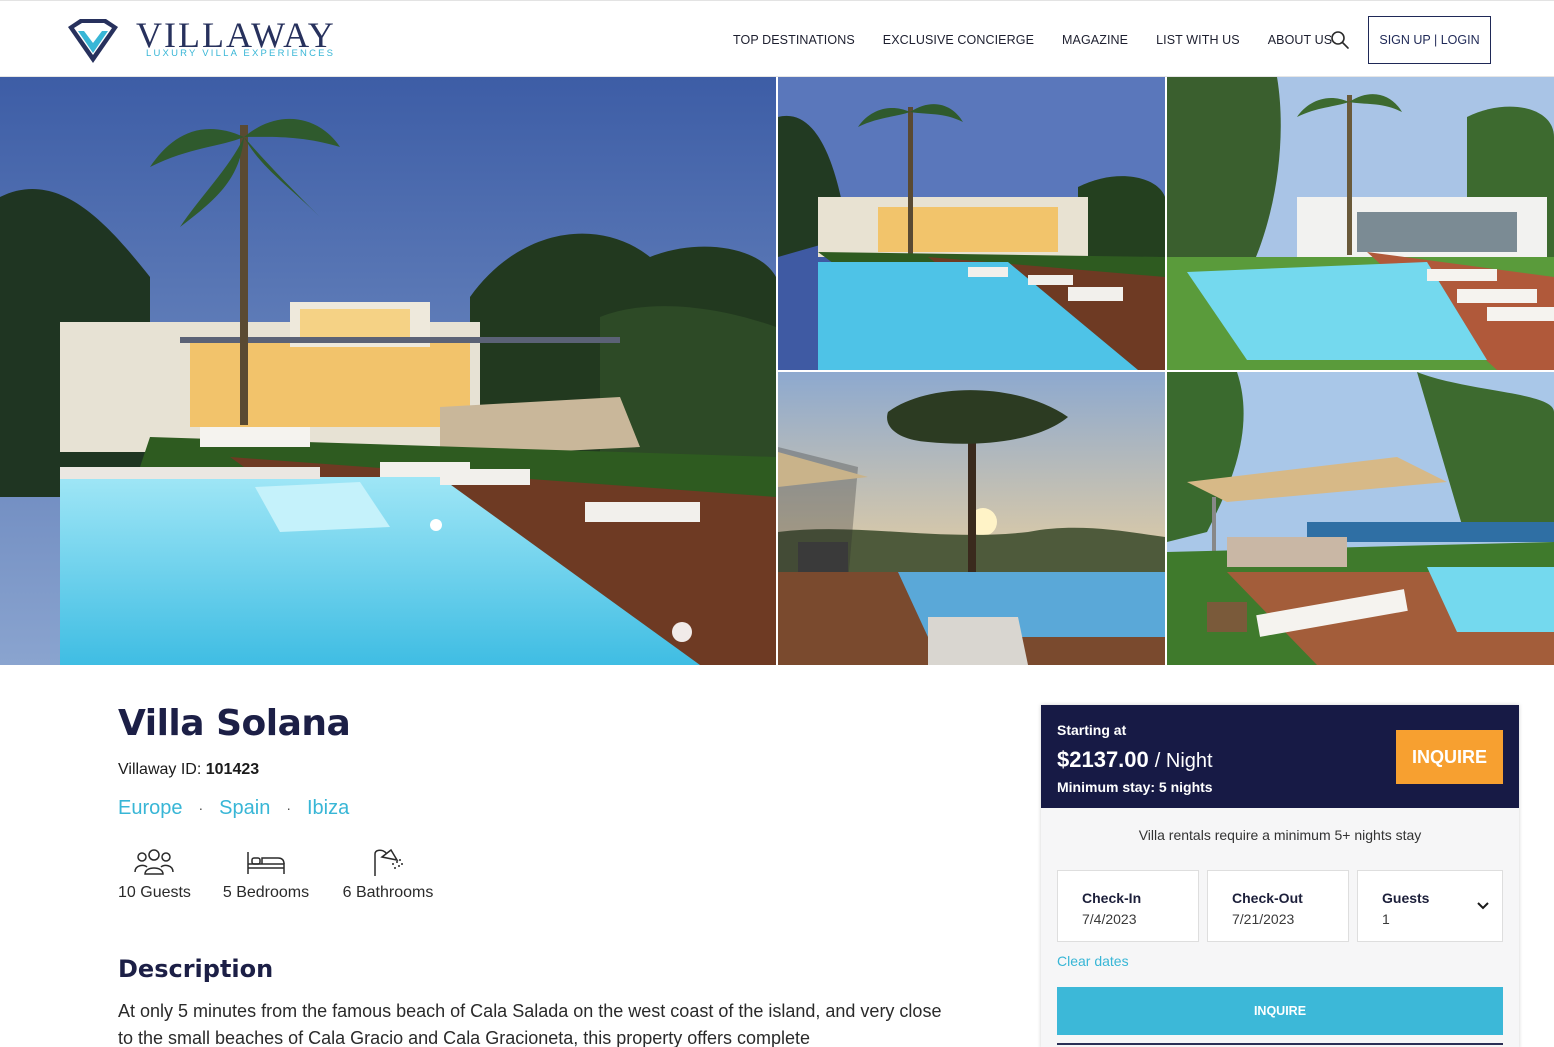  Describe the element at coordinates (1386, 919) in the screenshot. I see `guests-value: 1` at that location.